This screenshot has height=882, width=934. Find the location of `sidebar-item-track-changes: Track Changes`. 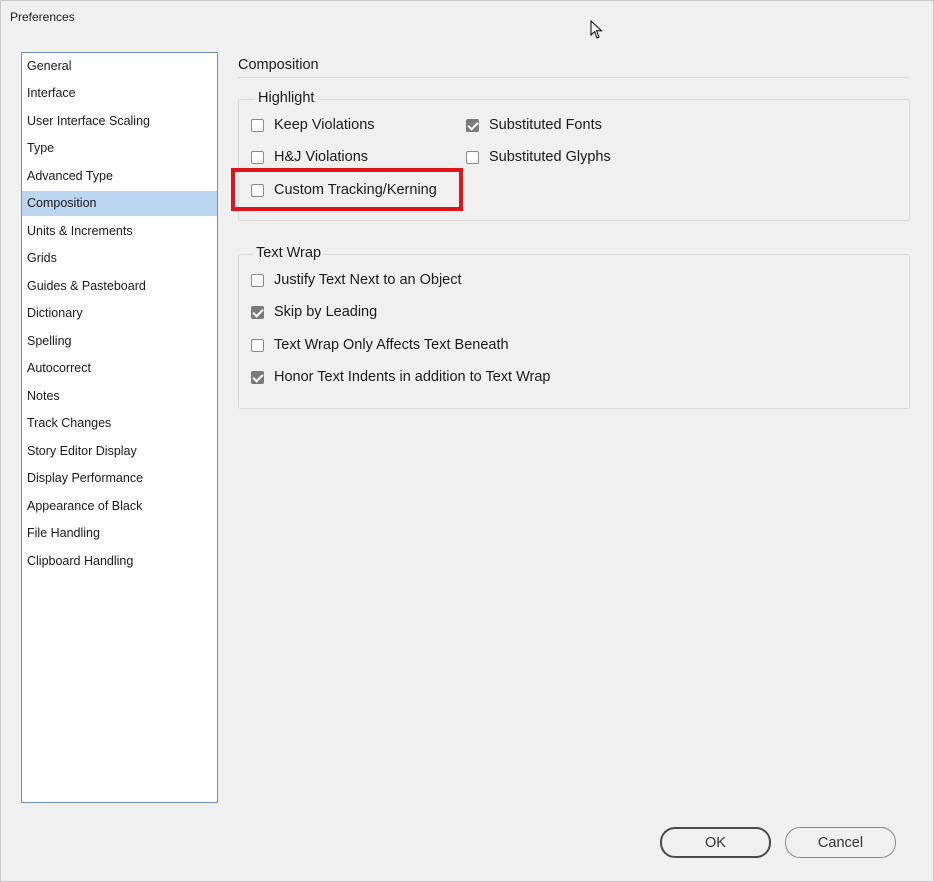

sidebar-item-track-changes: Track Changes is located at coordinates (119, 423).